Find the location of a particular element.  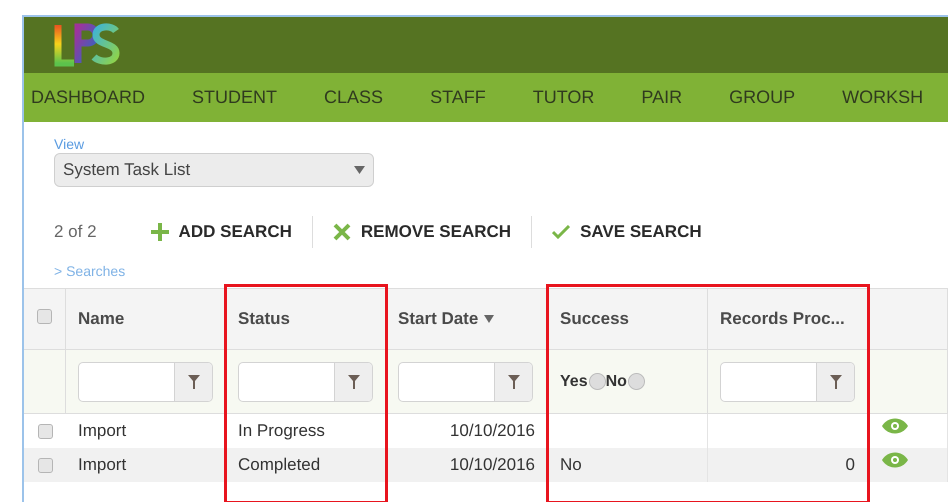

toolbar-button: SAVE SEARCH is located at coordinates (627, 232).